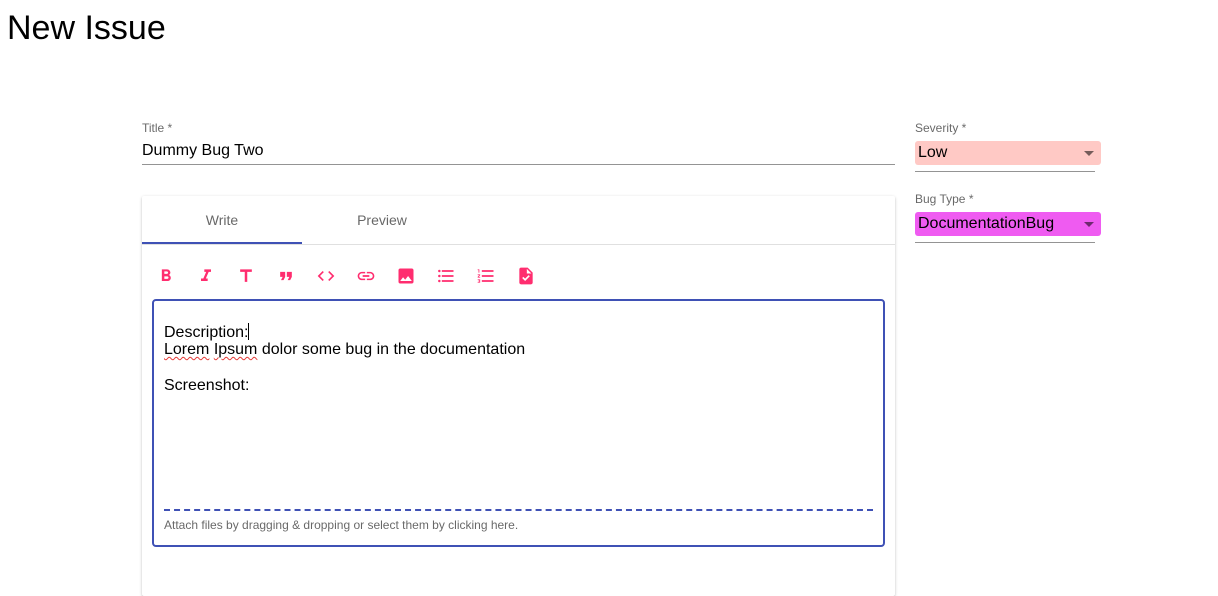  What do you see at coordinates (382, 220) in the screenshot?
I see `tab-preview: Preview` at bounding box center [382, 220].